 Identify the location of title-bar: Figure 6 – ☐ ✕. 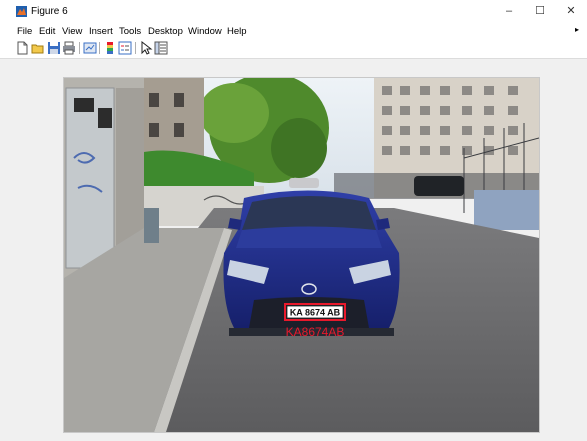
(293, 12).